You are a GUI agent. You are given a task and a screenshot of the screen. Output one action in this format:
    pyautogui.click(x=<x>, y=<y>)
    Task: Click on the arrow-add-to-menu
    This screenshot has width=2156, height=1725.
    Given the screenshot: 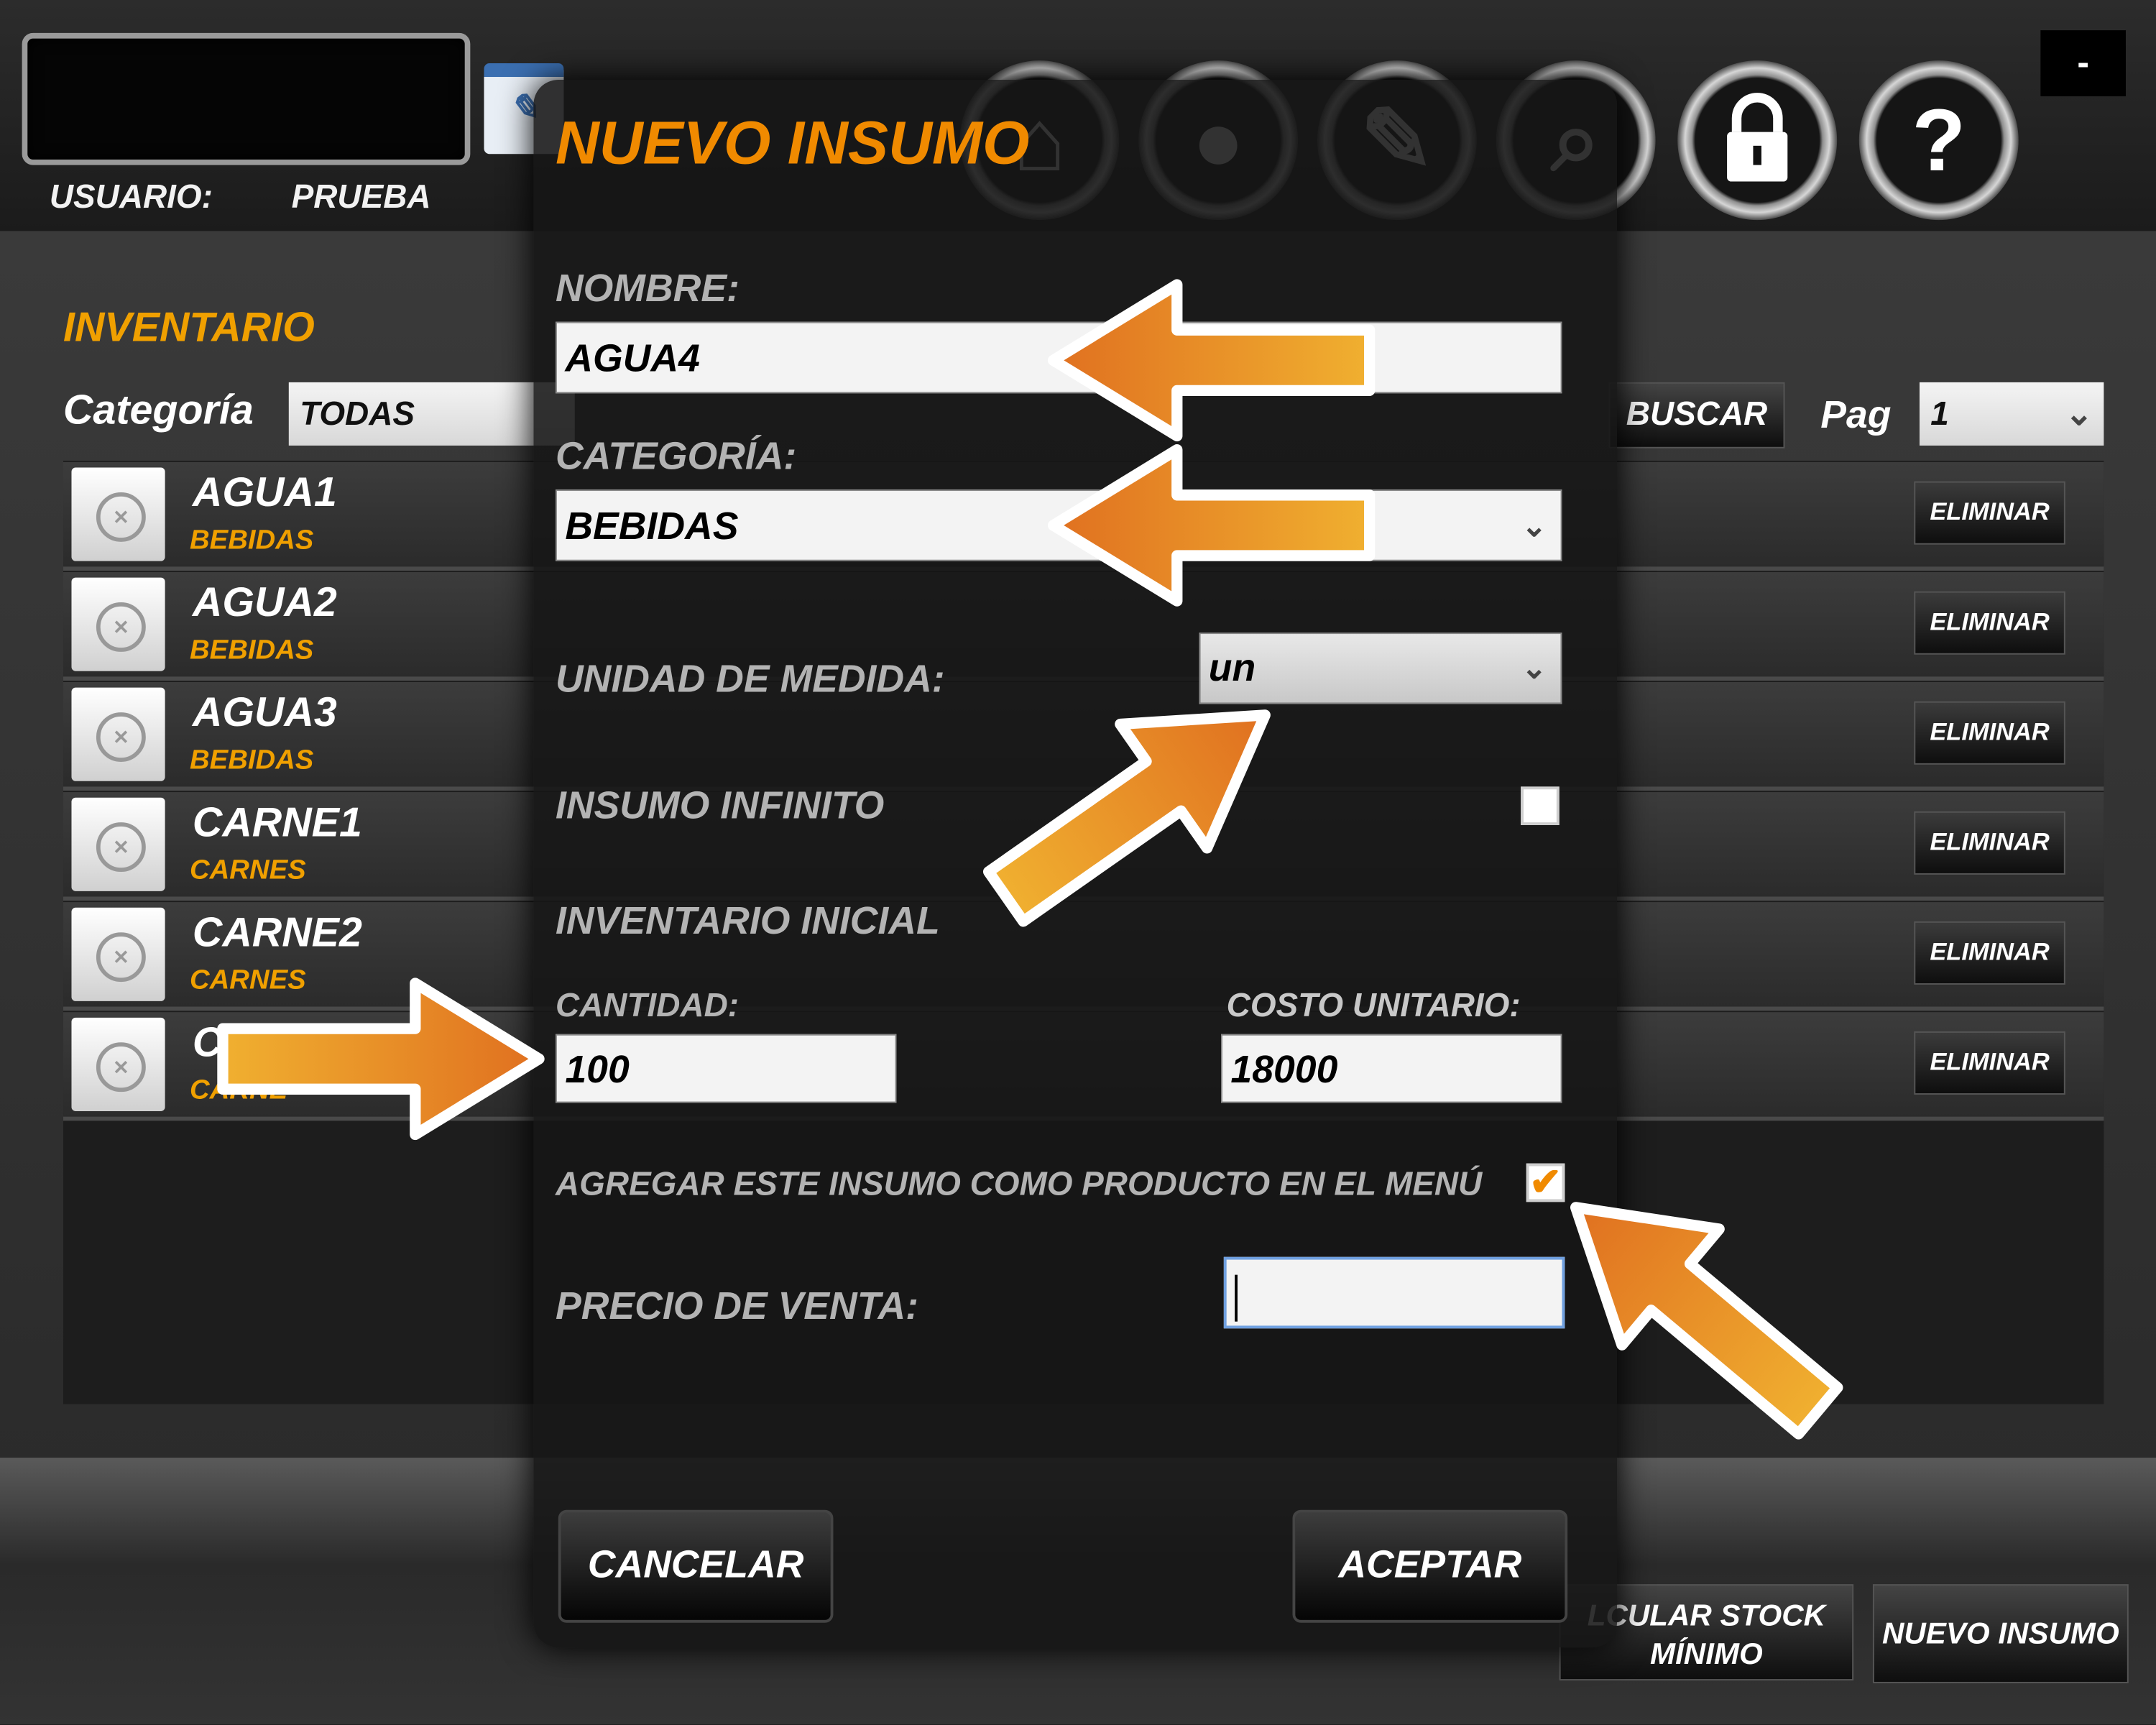 What is the action you would take?
    pyautogui.click(x=1697, y=1308)
    